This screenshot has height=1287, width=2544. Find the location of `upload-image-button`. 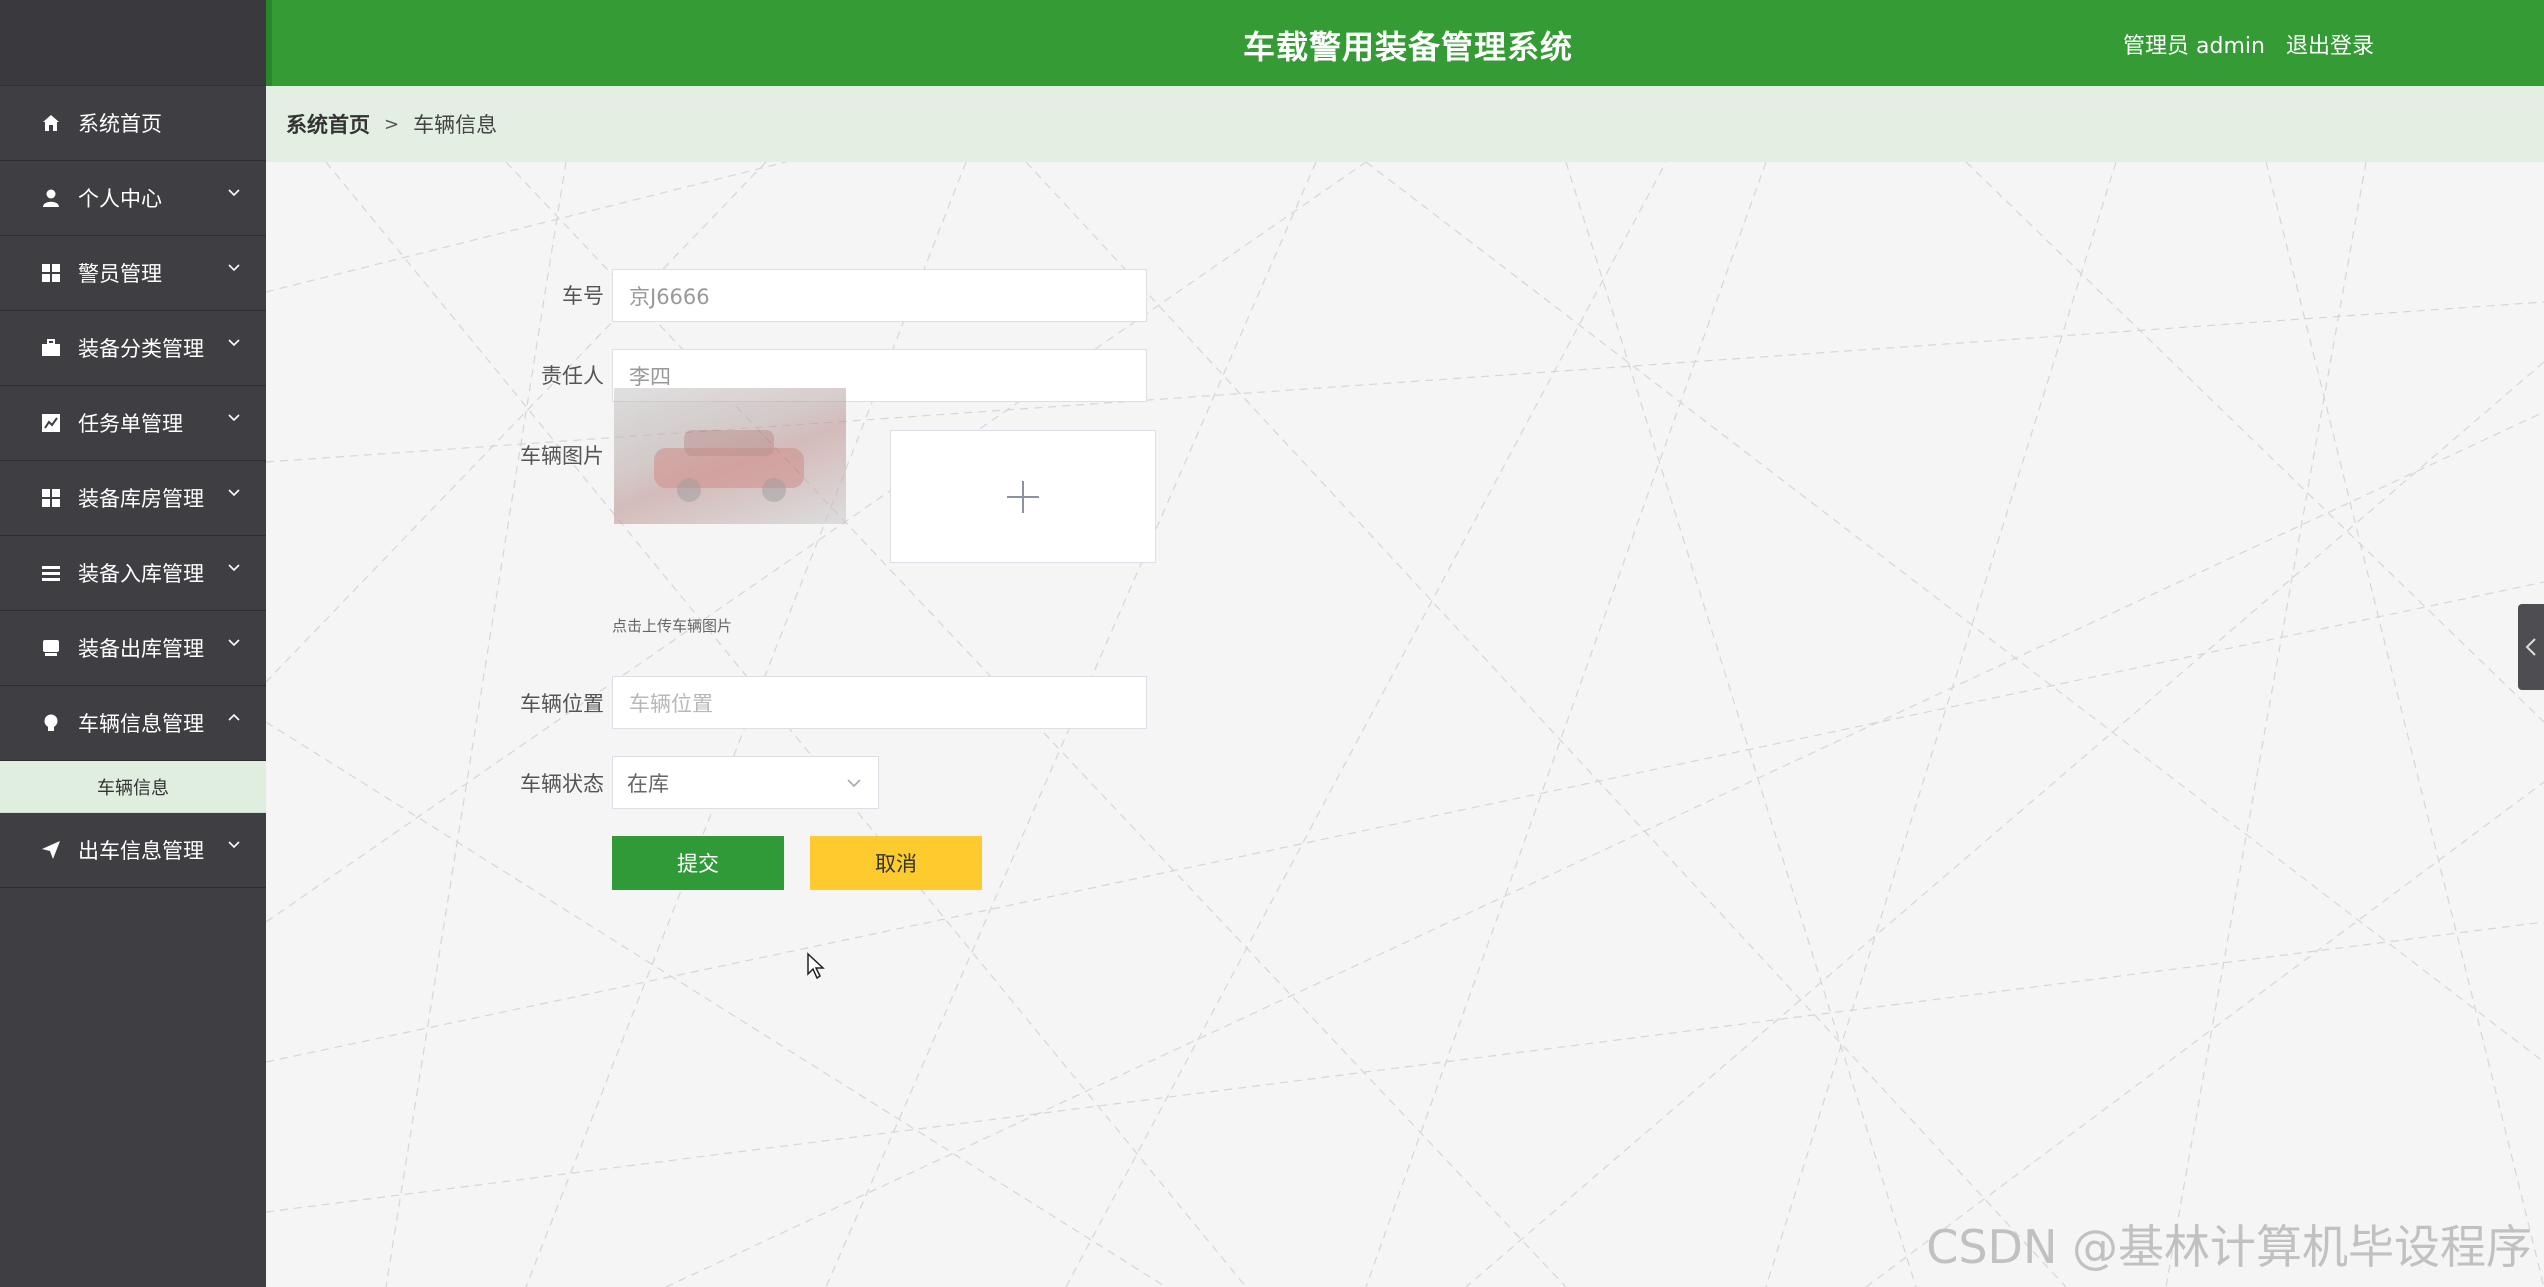

upload-image-button is located at coordinates (1023, 496).